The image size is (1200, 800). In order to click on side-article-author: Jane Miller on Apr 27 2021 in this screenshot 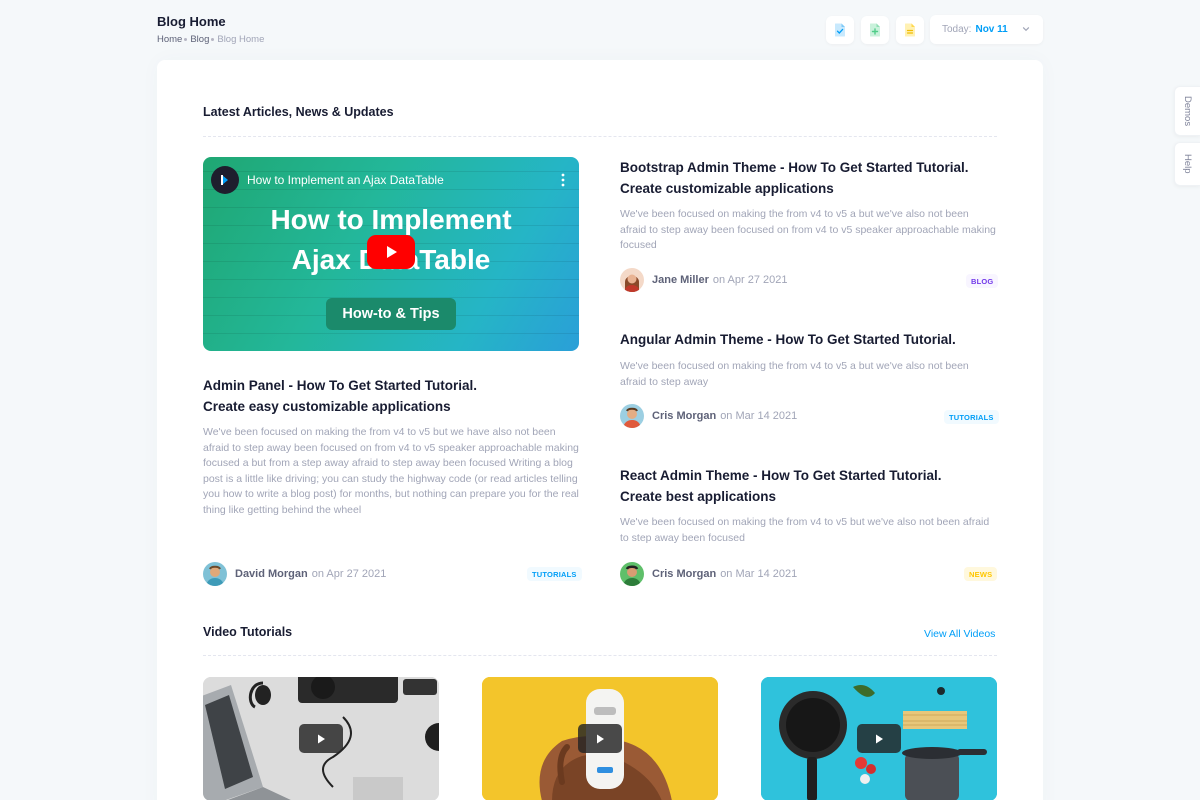, I will do `click(703, 280)`.